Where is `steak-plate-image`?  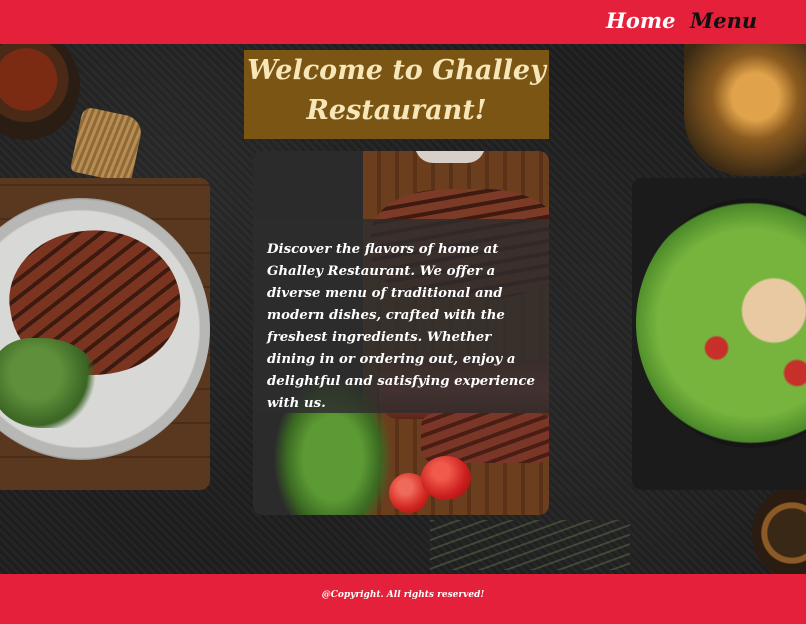 steak-plate-image is located at coordinates (105, 334).